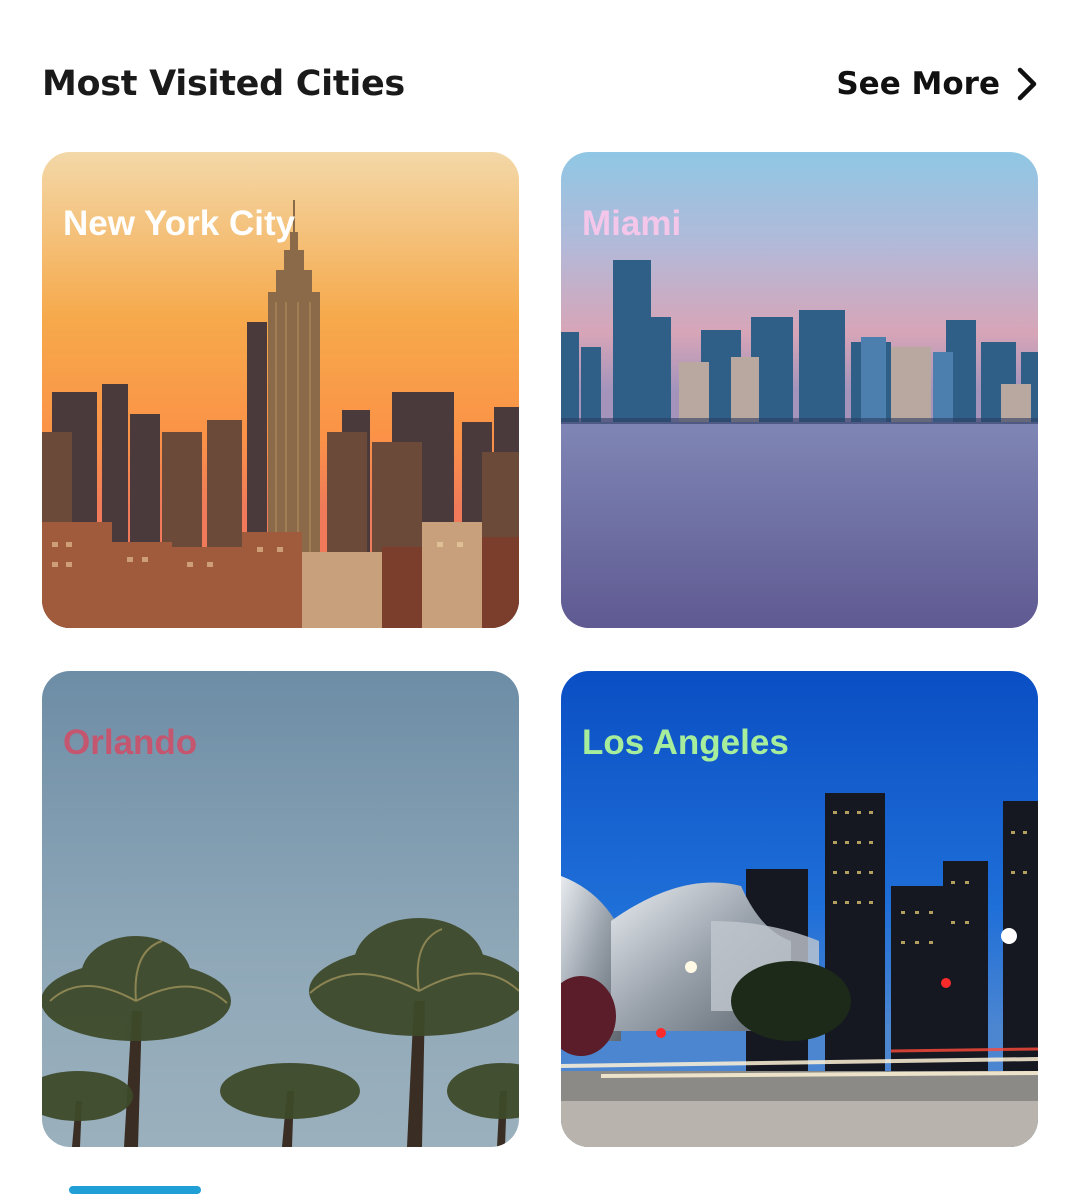 Image resolution: width=1080 pixels, height=1194 pixels. I want to click on section-header: Most Visited Cities See More, so click(540, 84).